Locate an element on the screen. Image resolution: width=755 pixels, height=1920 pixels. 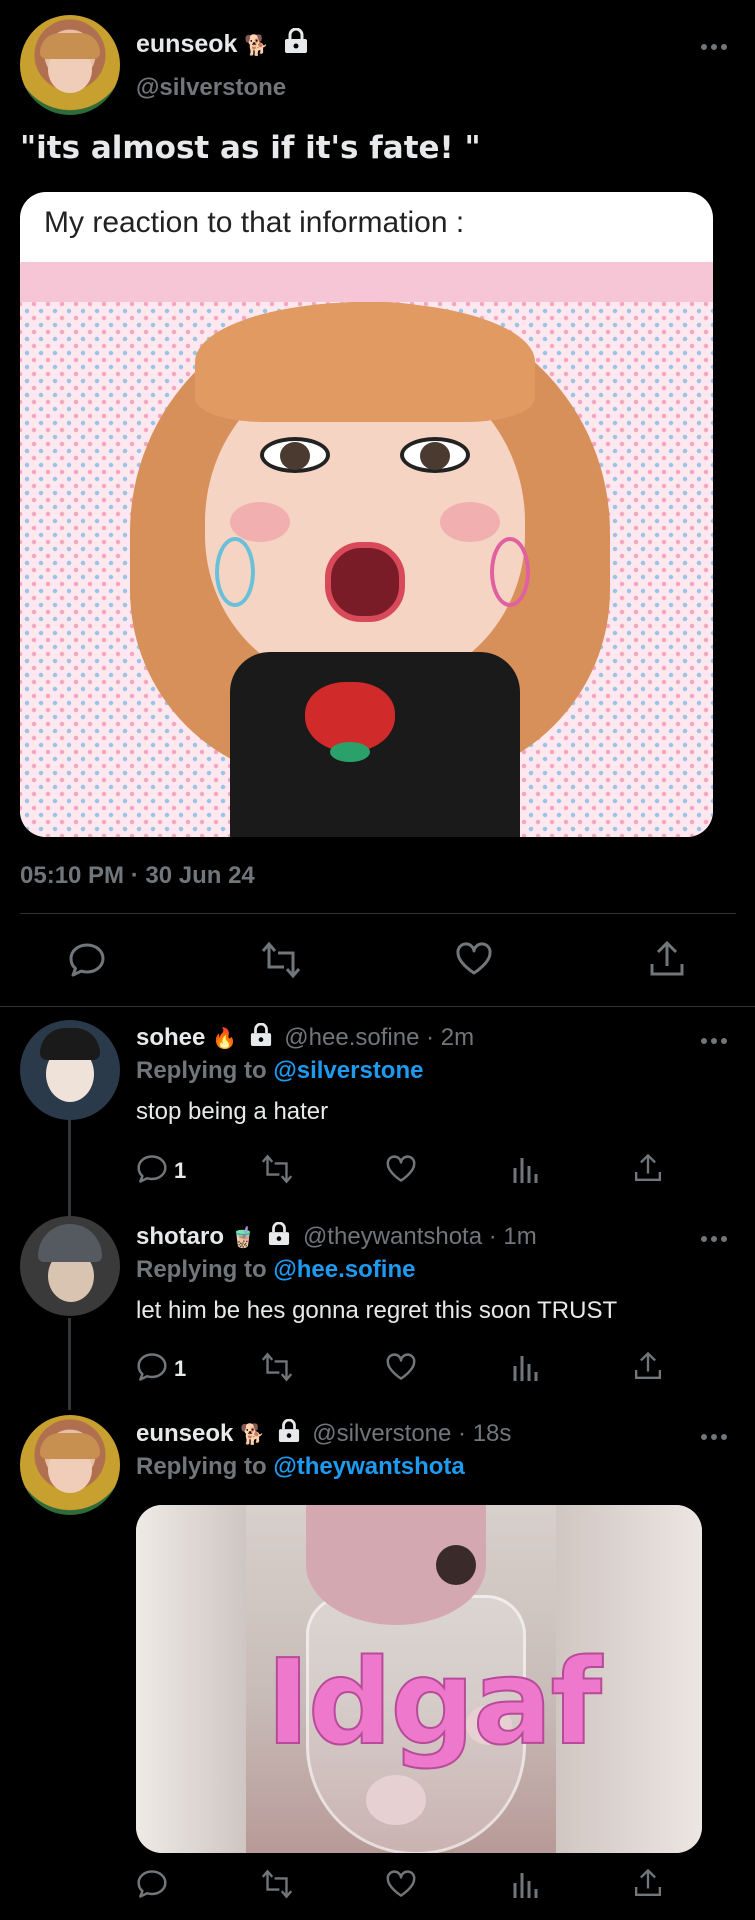
reply-media: Idgaf is located at coordinates (419, 1679).